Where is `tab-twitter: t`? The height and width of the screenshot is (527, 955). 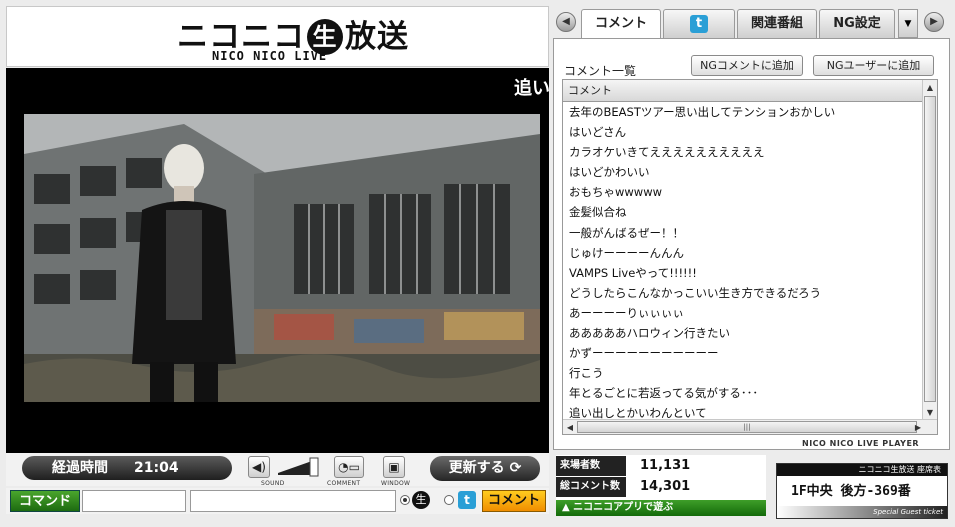
tab-twitter: t is located at coordinates (699, 23).